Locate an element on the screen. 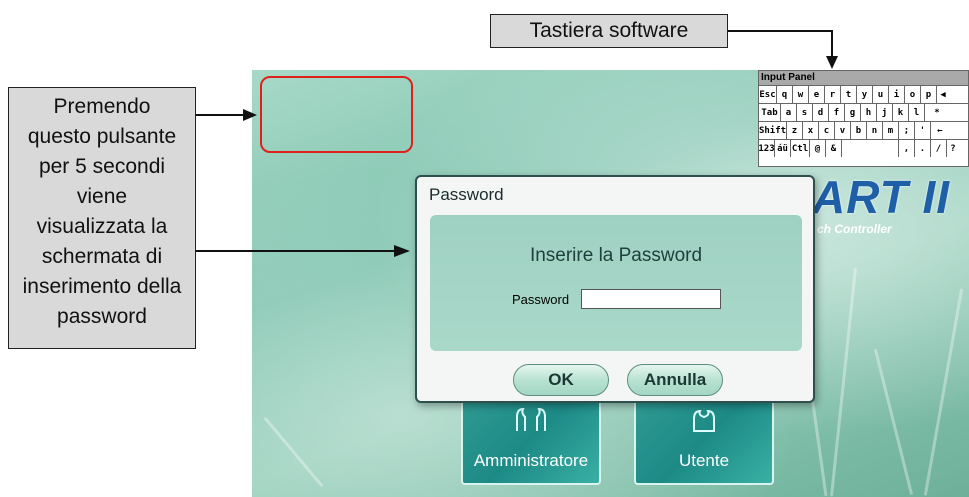  key: i is located at coordinates (897, 94).